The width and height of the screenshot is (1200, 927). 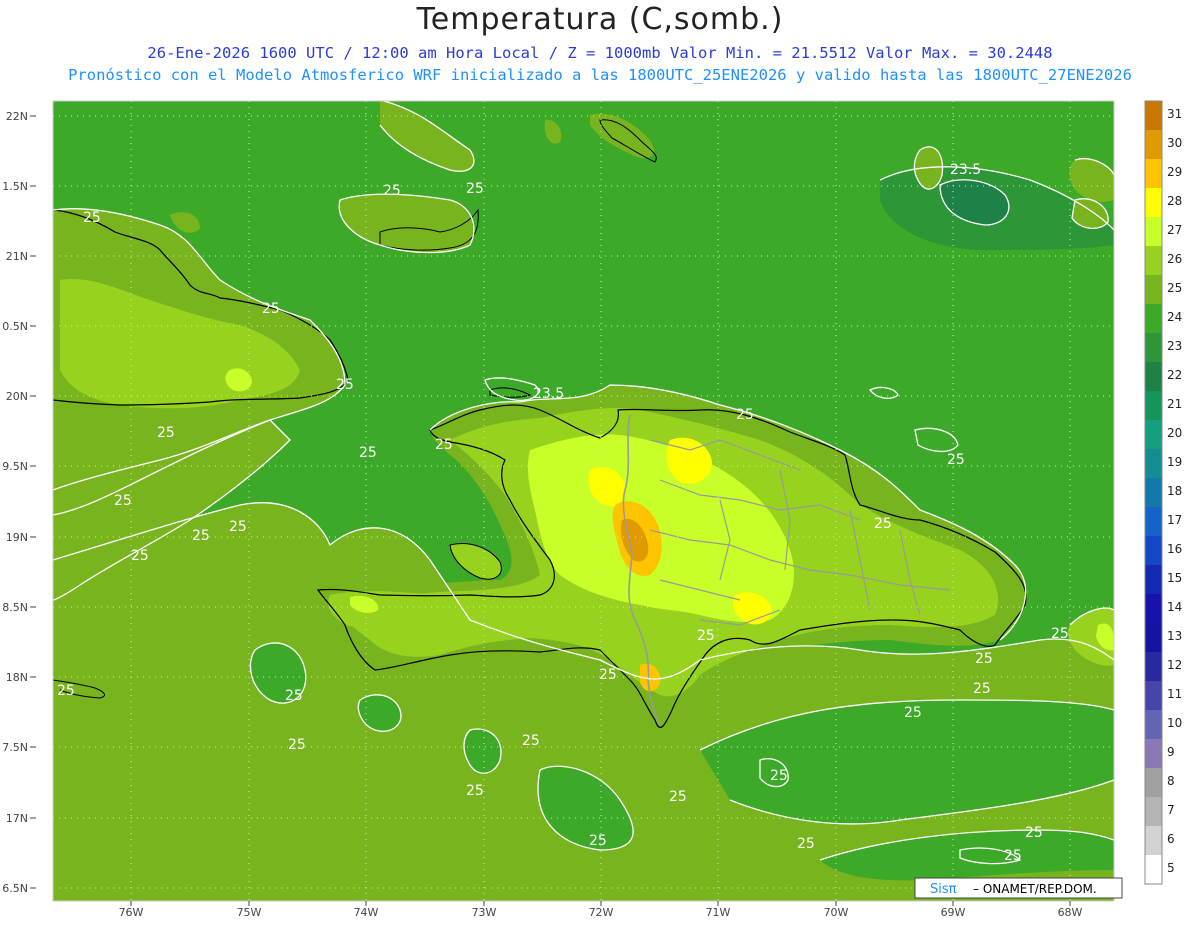 I want to click on lon-label: 74W, so click(x=366, y=912).